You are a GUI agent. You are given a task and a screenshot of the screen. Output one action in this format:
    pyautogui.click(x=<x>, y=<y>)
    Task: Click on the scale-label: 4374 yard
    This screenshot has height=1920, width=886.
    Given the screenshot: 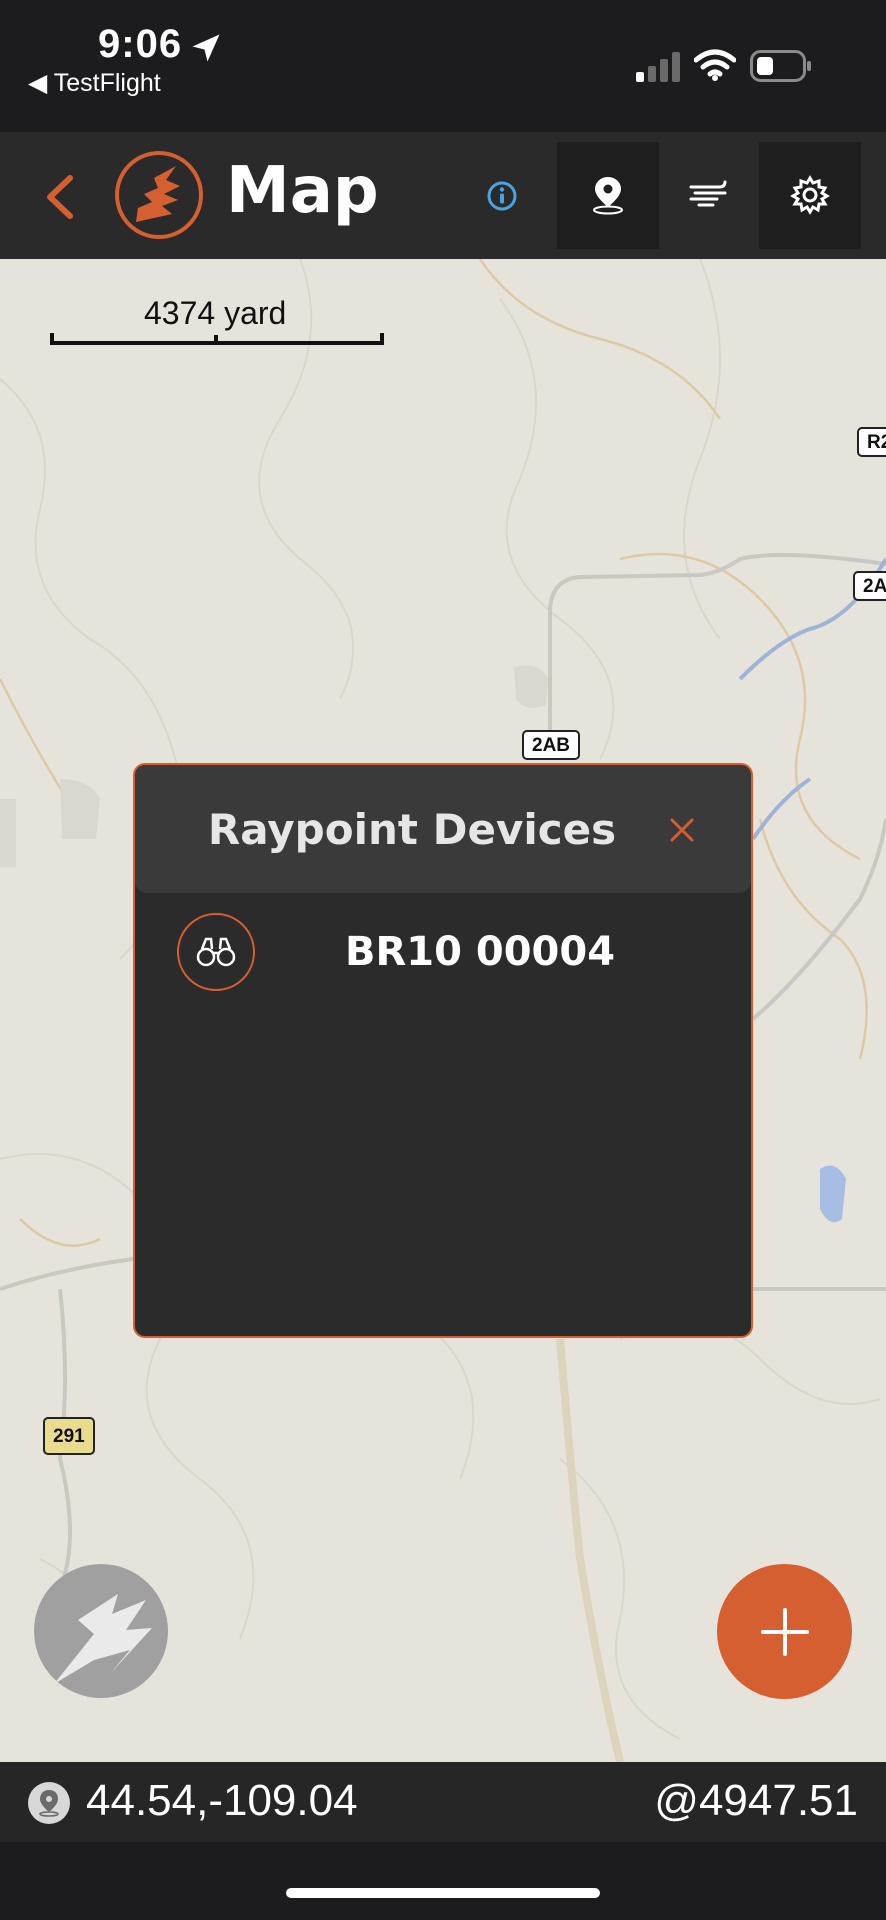 What is the action you would take?
    pyautogui.click(x=215, y=313)
    